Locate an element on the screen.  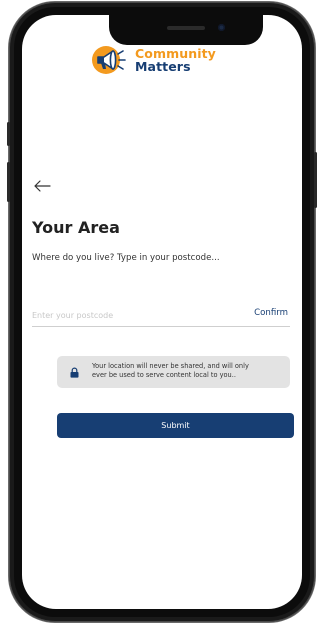
logo-text-matters: Matters is located at coordinates (163, 66).